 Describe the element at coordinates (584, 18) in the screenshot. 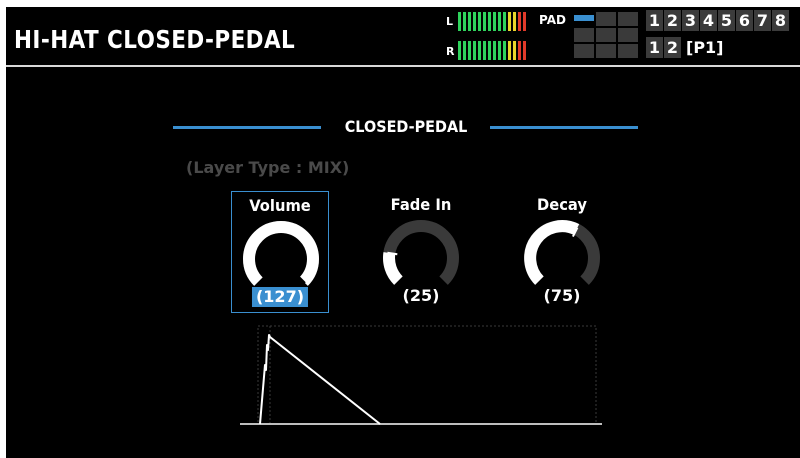

I see `pad-cell-active` at that location.